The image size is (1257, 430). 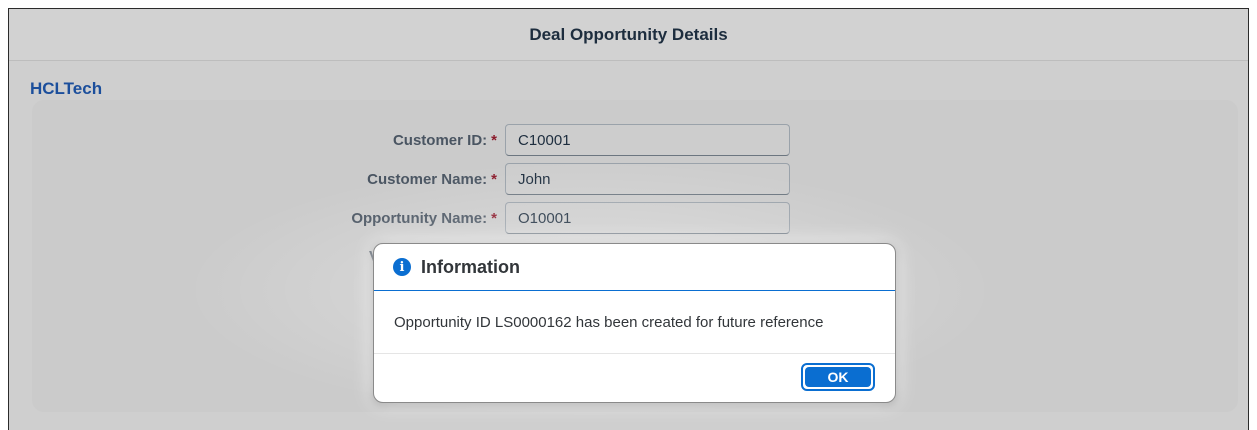 What do you see at coordinates (647, 140) in the screenshot?
I see `customer-id-input: C10001` at bounding box center [647, 140].